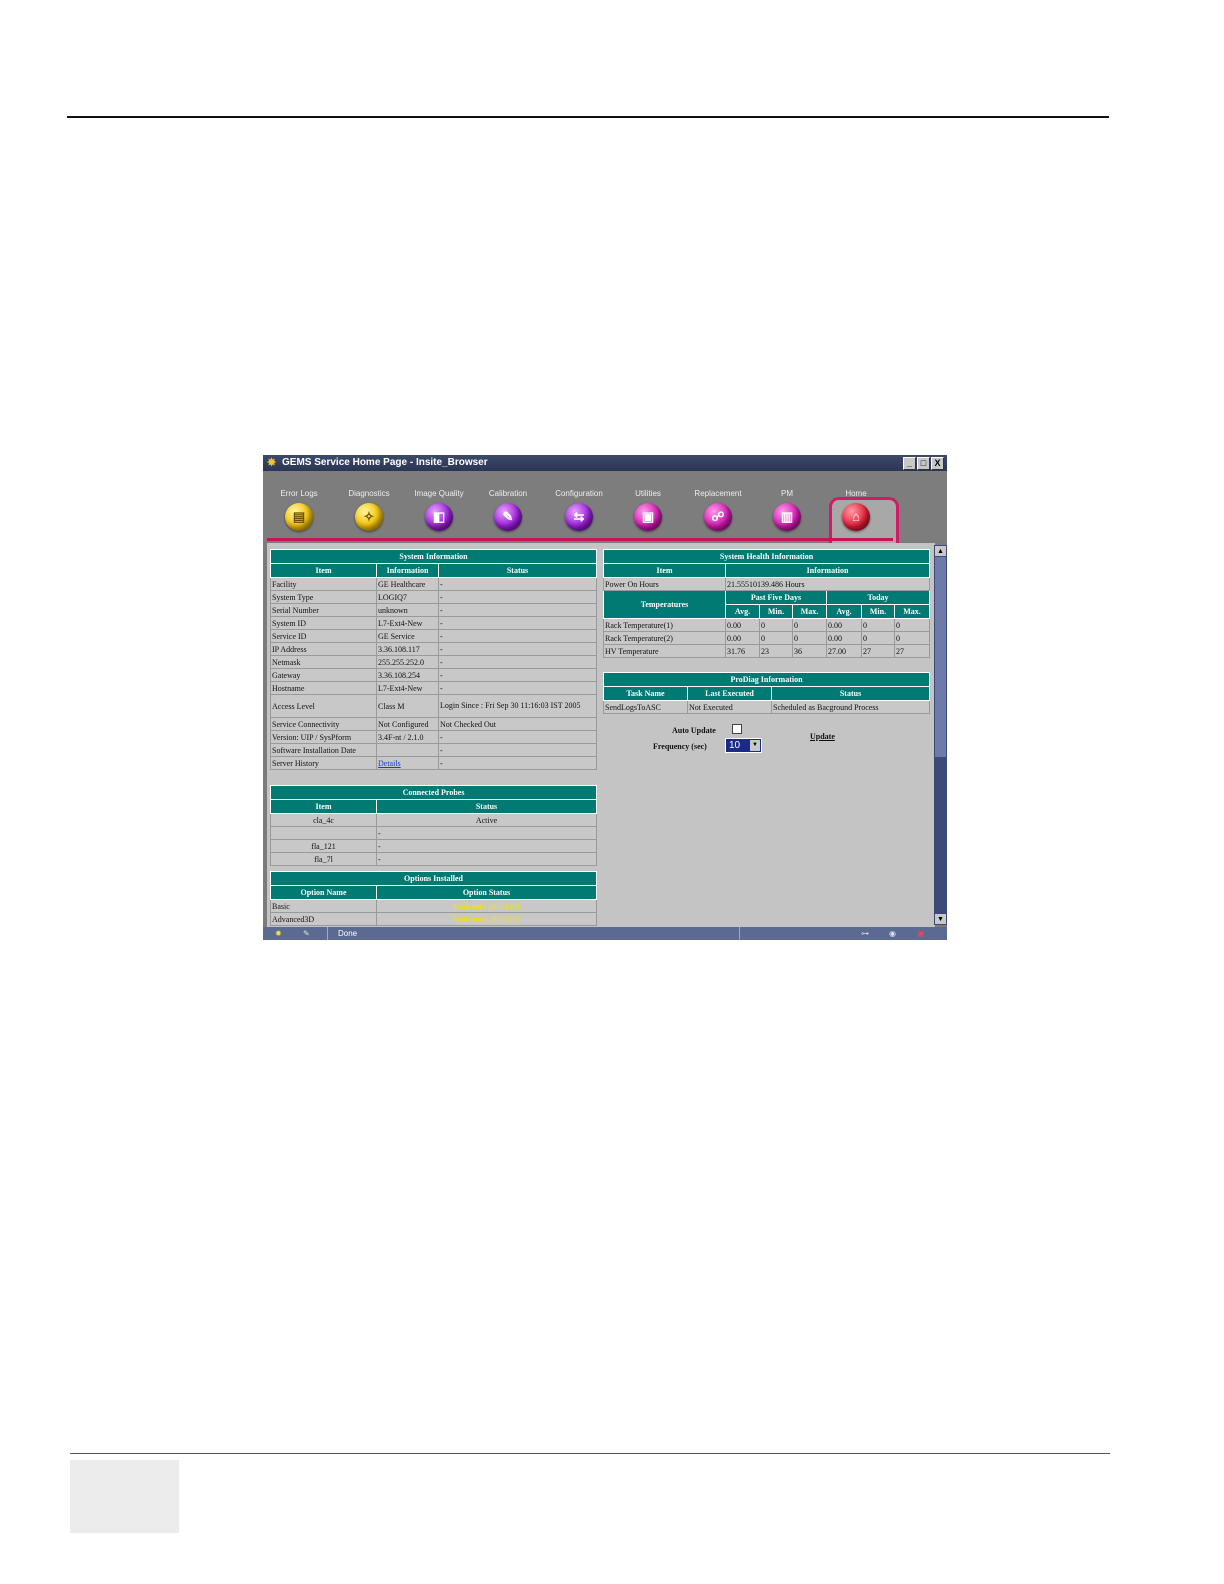 This screenshot has width=1224, height=1584. Describe the element at coordinates (767, 625) in the screenshot. I see `table-row: Rack Temperature(1) 0.00 0 0 0.00 0 0` at that location.